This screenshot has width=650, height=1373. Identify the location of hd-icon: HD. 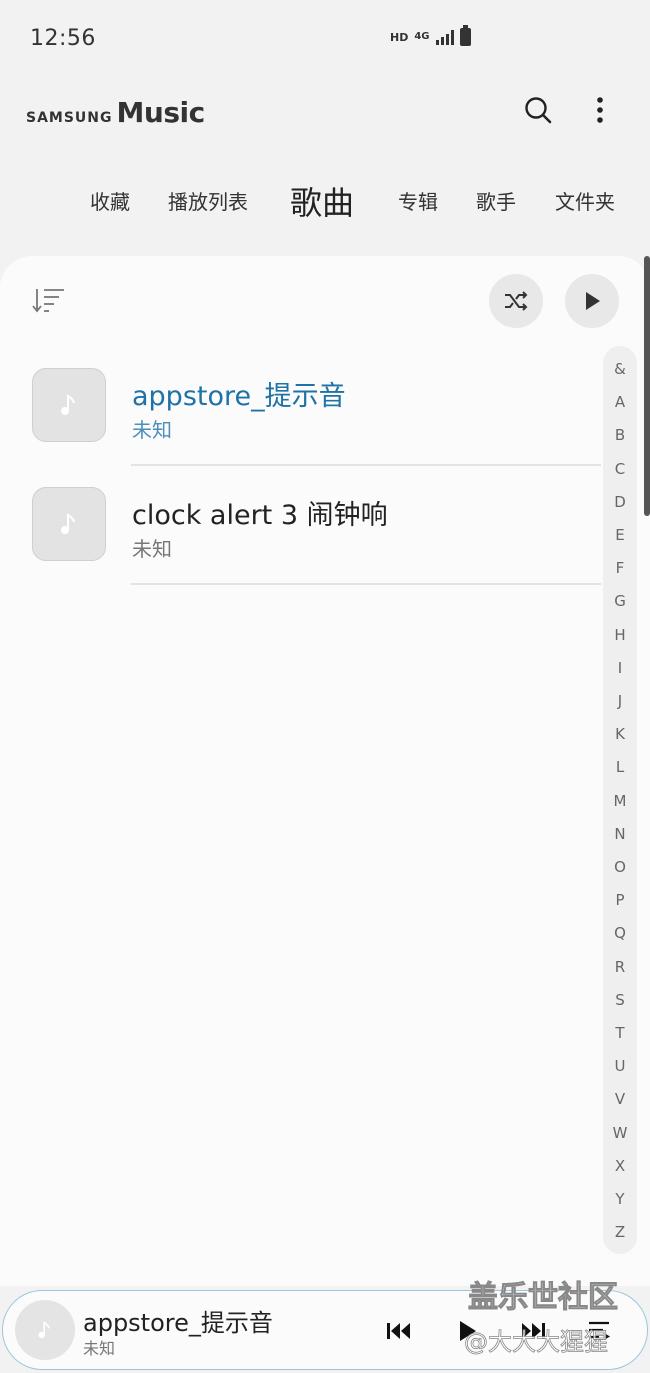
(399, 37).